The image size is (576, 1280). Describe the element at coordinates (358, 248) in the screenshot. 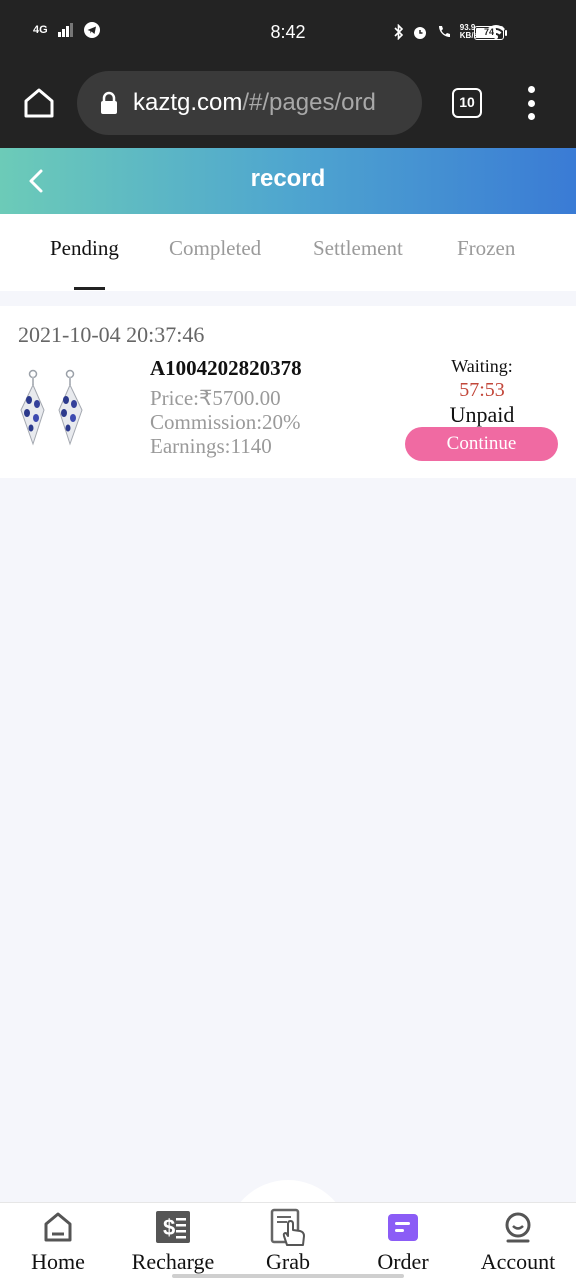

I see `tab-settlement: Settlement` at that location.